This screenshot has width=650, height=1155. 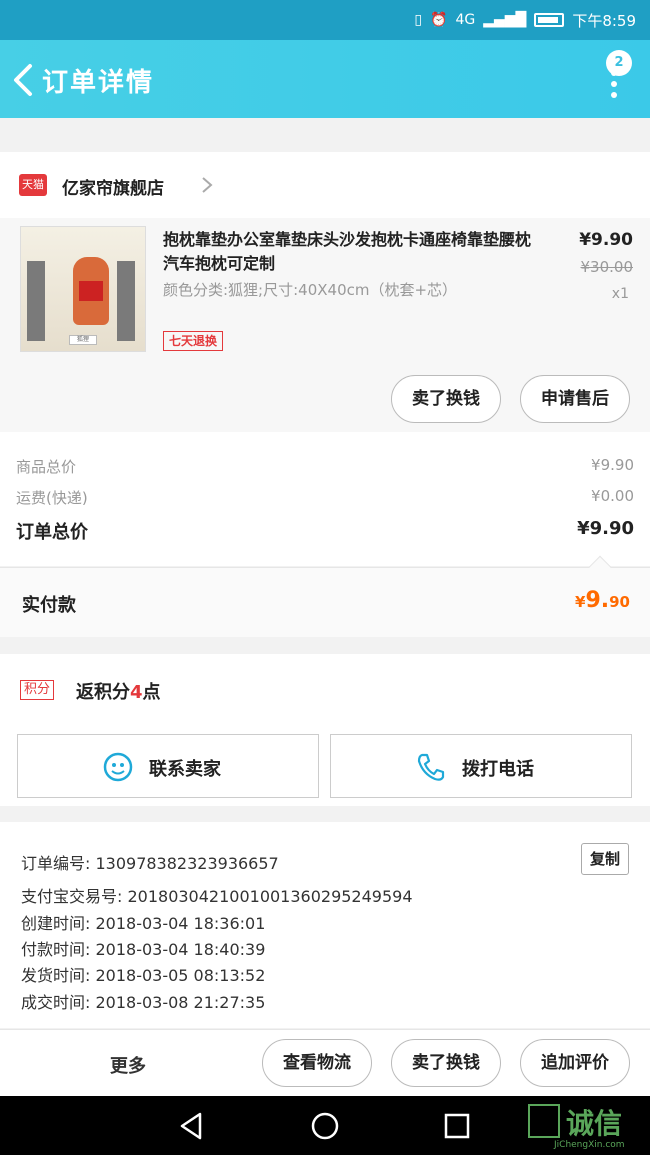 What do you see at coordinates (150, 863) in the screenshot?
I see `order-number: 订单编号: 1309783823239366​57` at bounding box center [150, 863].